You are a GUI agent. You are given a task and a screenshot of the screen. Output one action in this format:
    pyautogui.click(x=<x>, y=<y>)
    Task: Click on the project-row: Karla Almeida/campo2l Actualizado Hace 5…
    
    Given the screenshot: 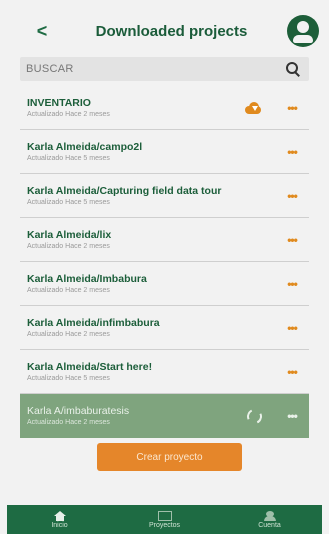 What is the action you would take?
    pyautogui.click(x=164, y=152)
    